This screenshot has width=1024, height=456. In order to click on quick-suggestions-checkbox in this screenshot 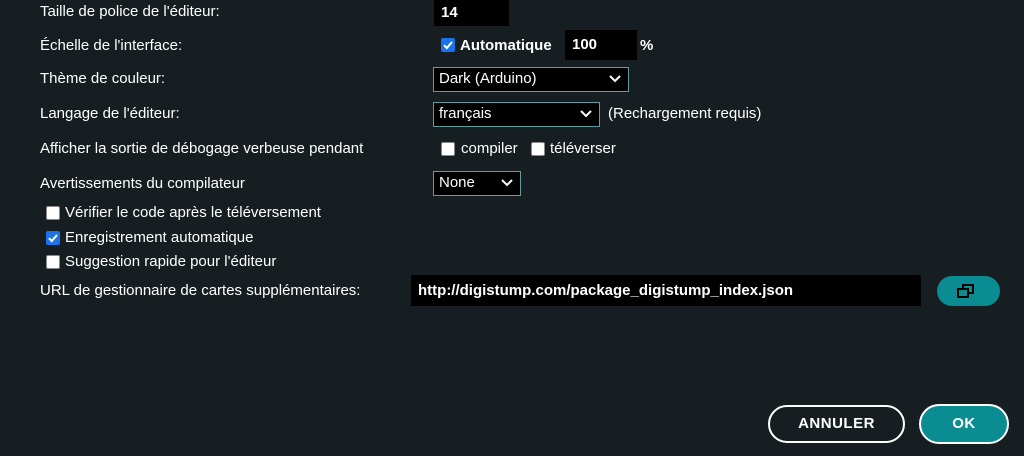, I will do `click(53, 262)`.